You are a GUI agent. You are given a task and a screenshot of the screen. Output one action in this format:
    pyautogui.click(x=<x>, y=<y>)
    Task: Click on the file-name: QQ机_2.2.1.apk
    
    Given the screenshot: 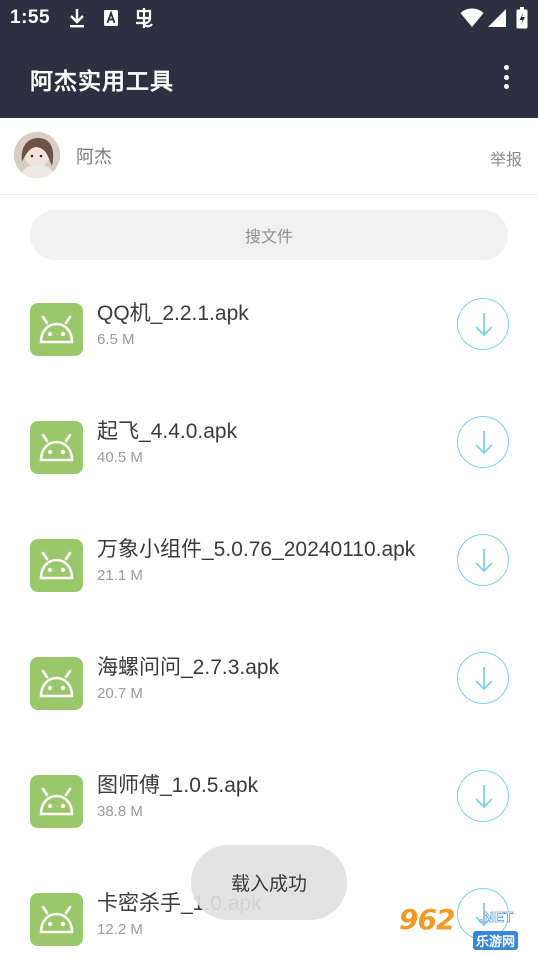 What is the action you would take?
    pyautogui.click(x=173, y=313)
    